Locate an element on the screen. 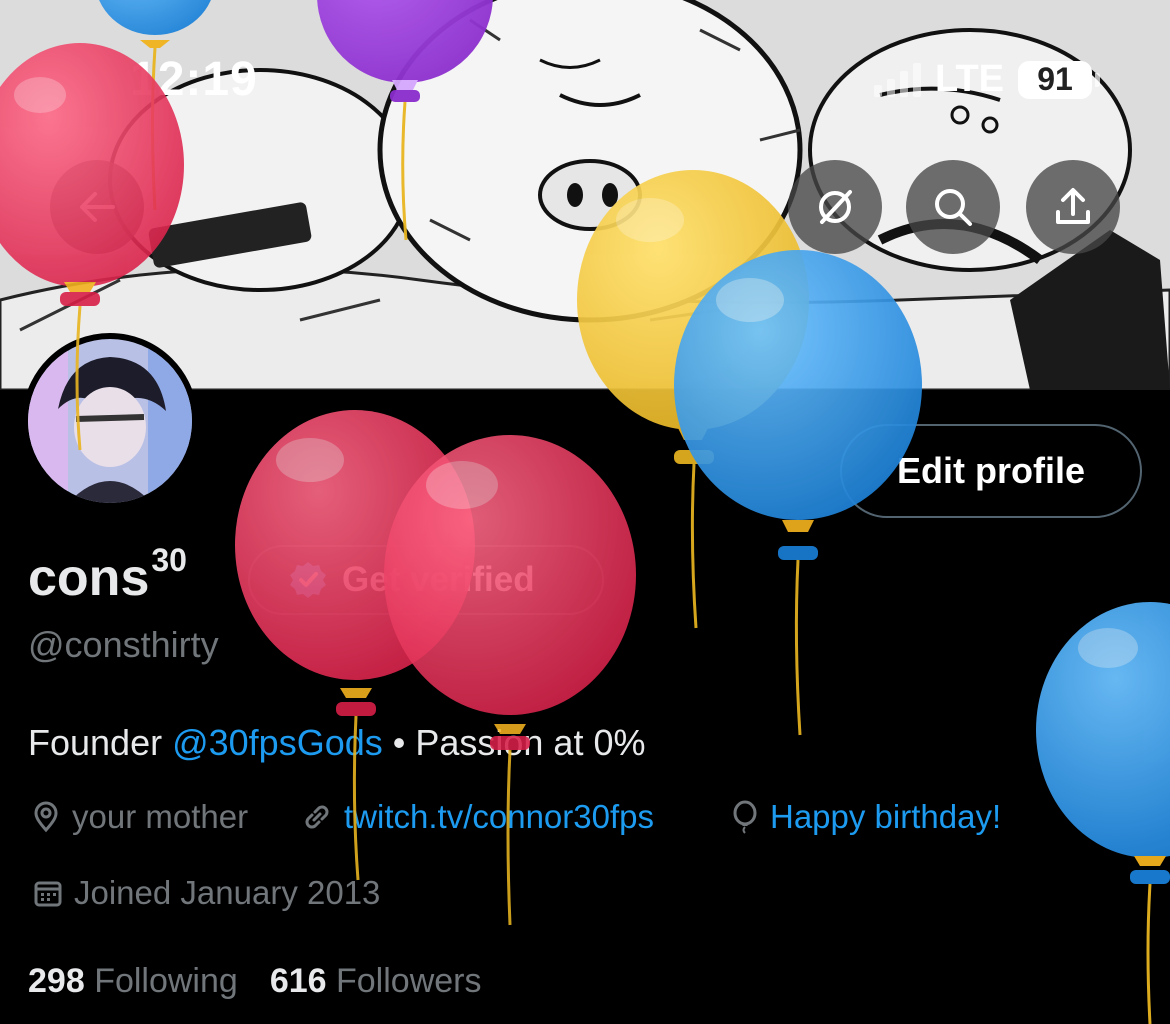  verified-badge-icon is located at coordinates (308, 580).